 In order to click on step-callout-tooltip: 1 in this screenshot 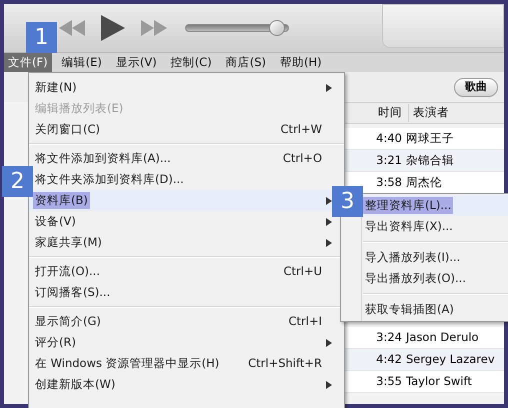, I will do `click(41, 37)`.